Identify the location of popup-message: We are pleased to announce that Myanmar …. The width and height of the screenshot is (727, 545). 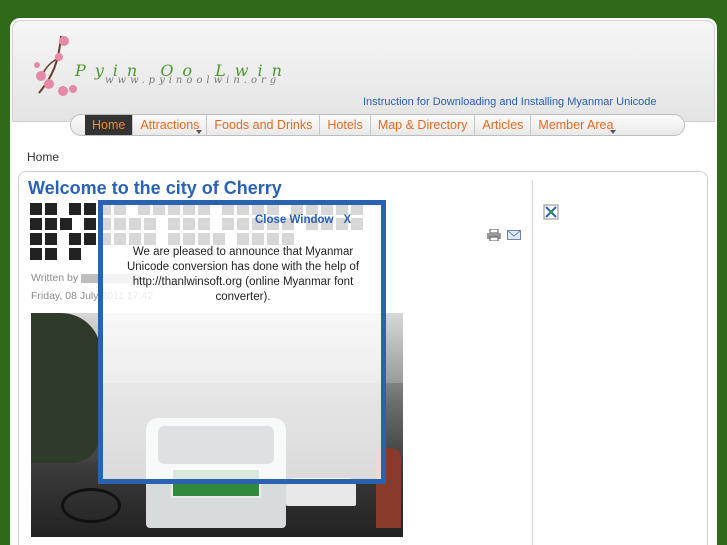
(243, 274).